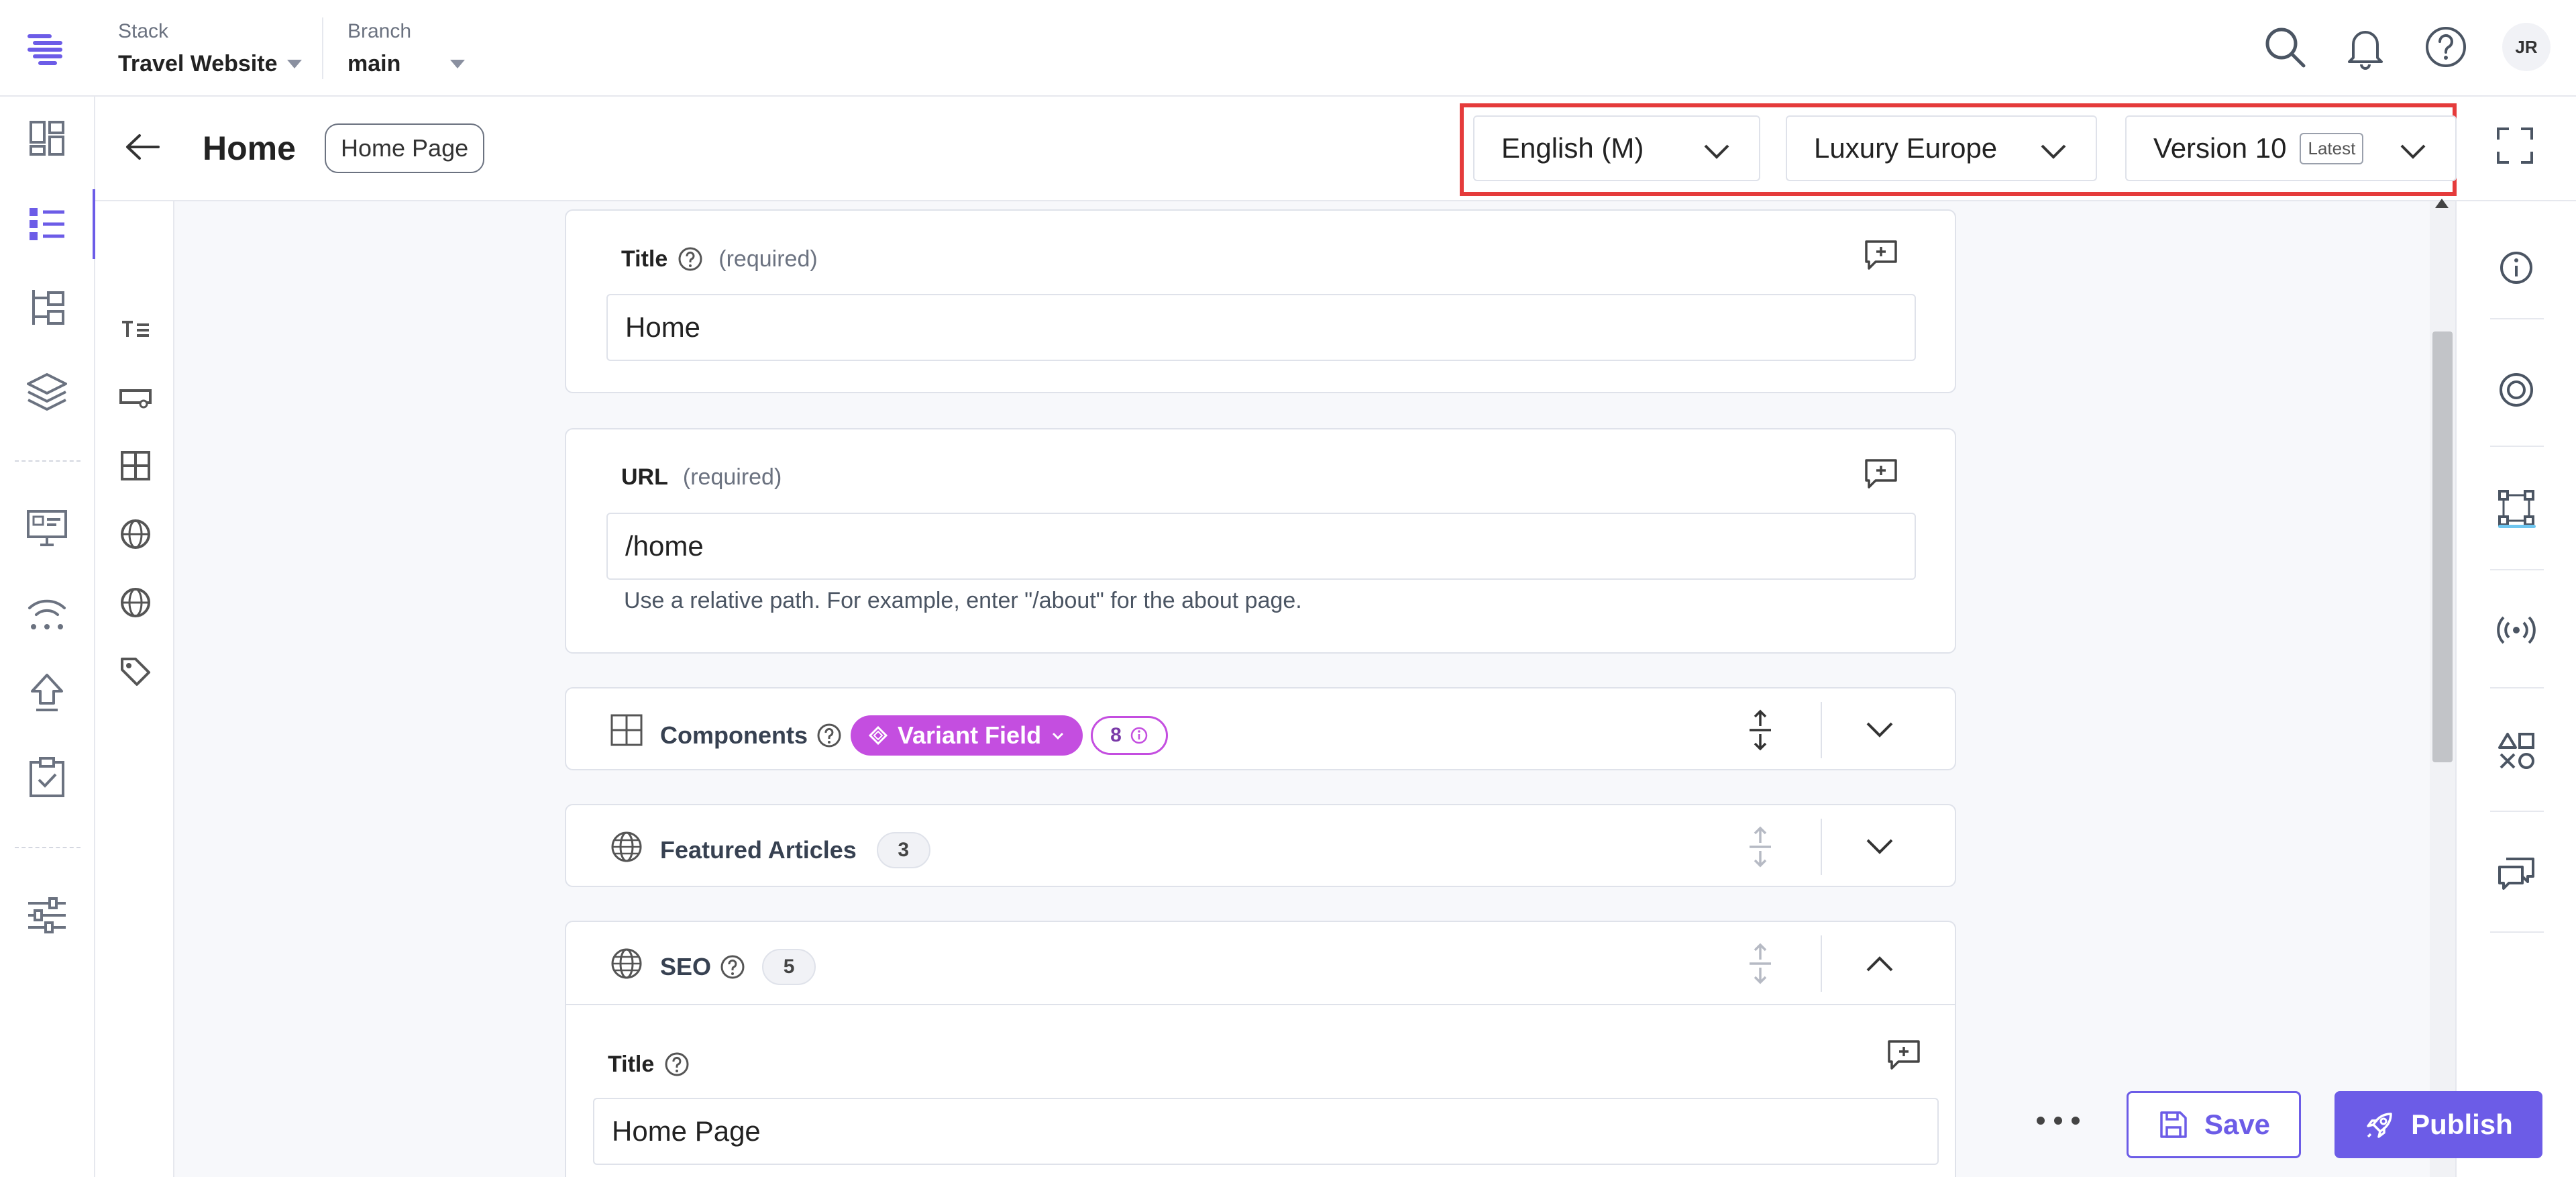 The image size is (2576, 1177). What do you see at coordinates (2365, 47) in the screenshot?
I see `bell-icon` at bounding box center [2365, 47].